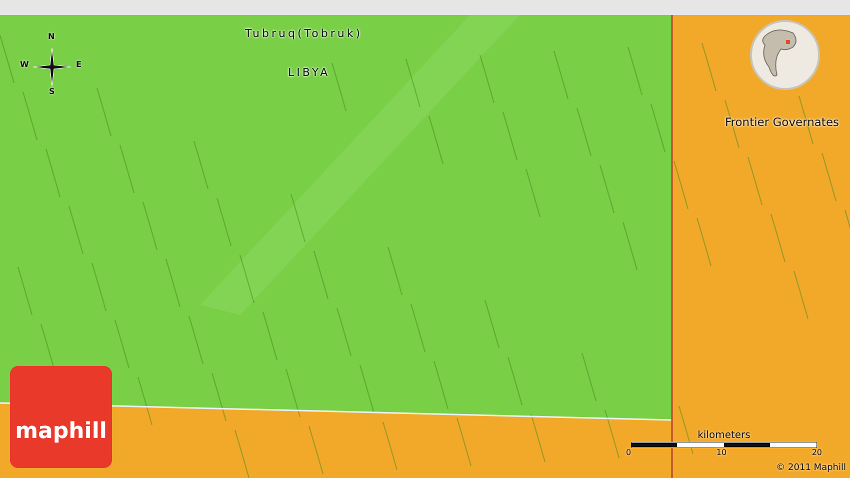  I want to click on scale-tick-label: 10, so click(721, 452).